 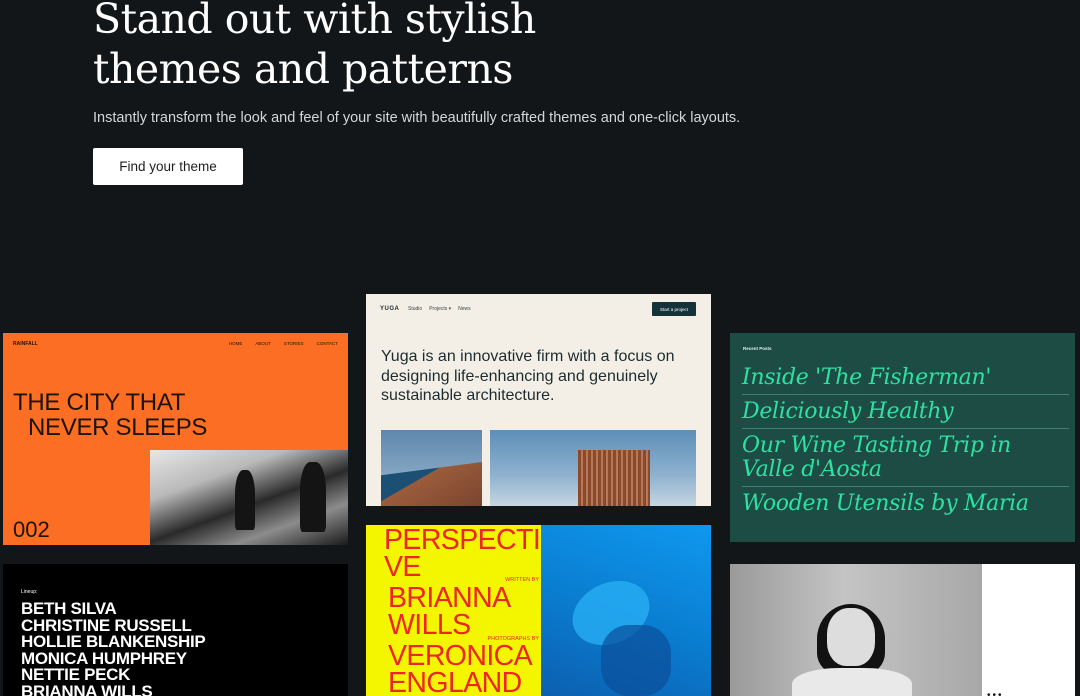 I want to click on find-your-theme-button: Find your theme, so click(x=168, y=166).